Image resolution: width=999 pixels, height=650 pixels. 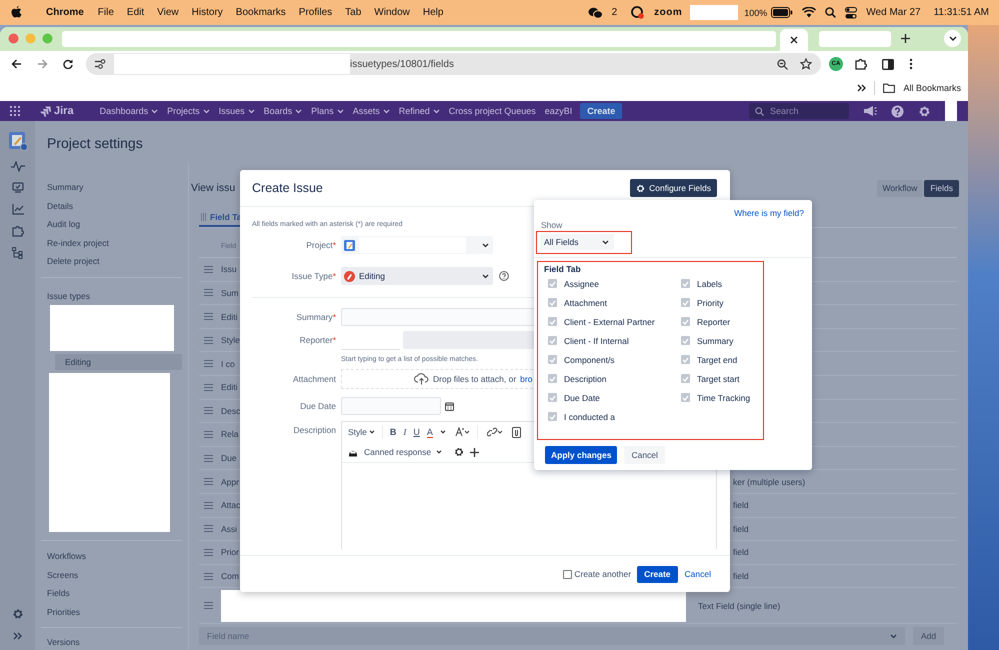 What do you see at coordinates (644, 455) in the screenshot?
I see `cancel-button: Cancel` at bounding box center [644, 455].